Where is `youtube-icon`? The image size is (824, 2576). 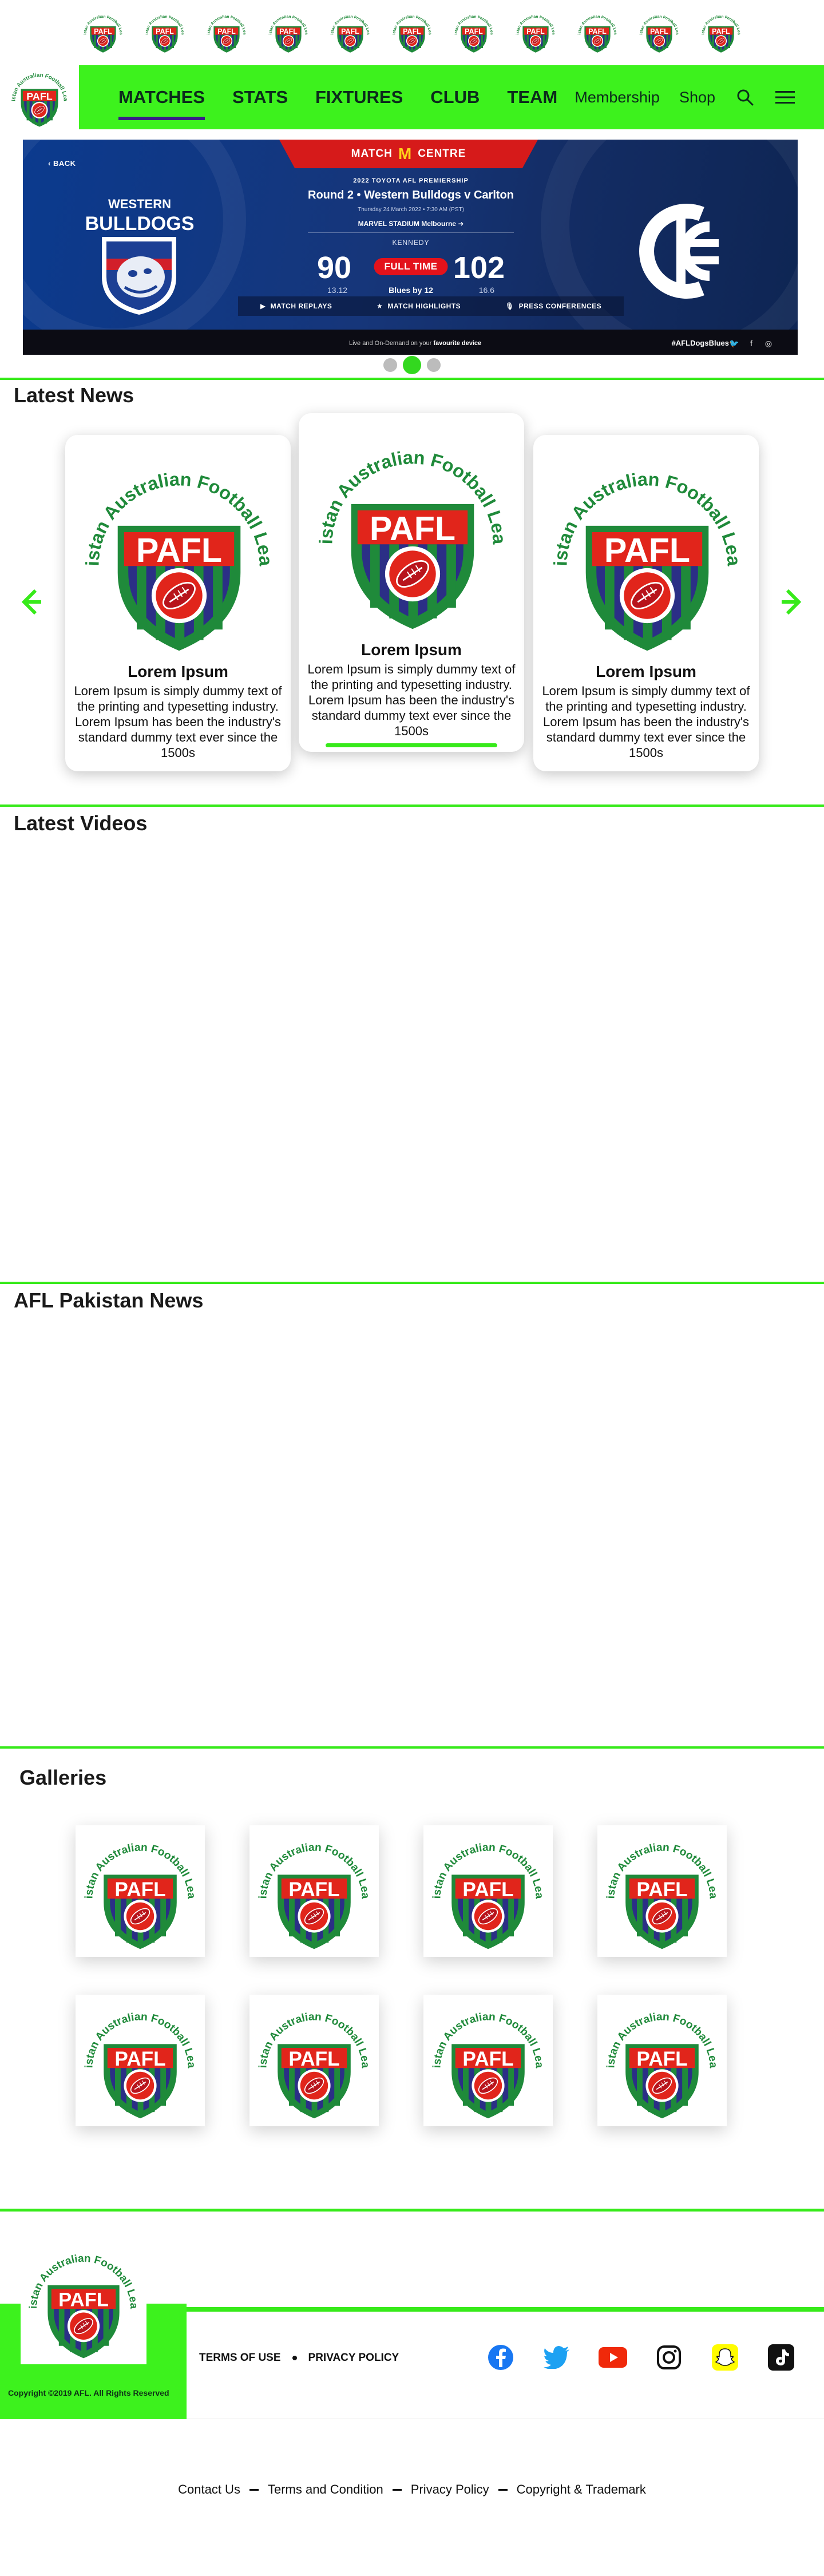
youtube-icon is located at coordinates (613, 2357).